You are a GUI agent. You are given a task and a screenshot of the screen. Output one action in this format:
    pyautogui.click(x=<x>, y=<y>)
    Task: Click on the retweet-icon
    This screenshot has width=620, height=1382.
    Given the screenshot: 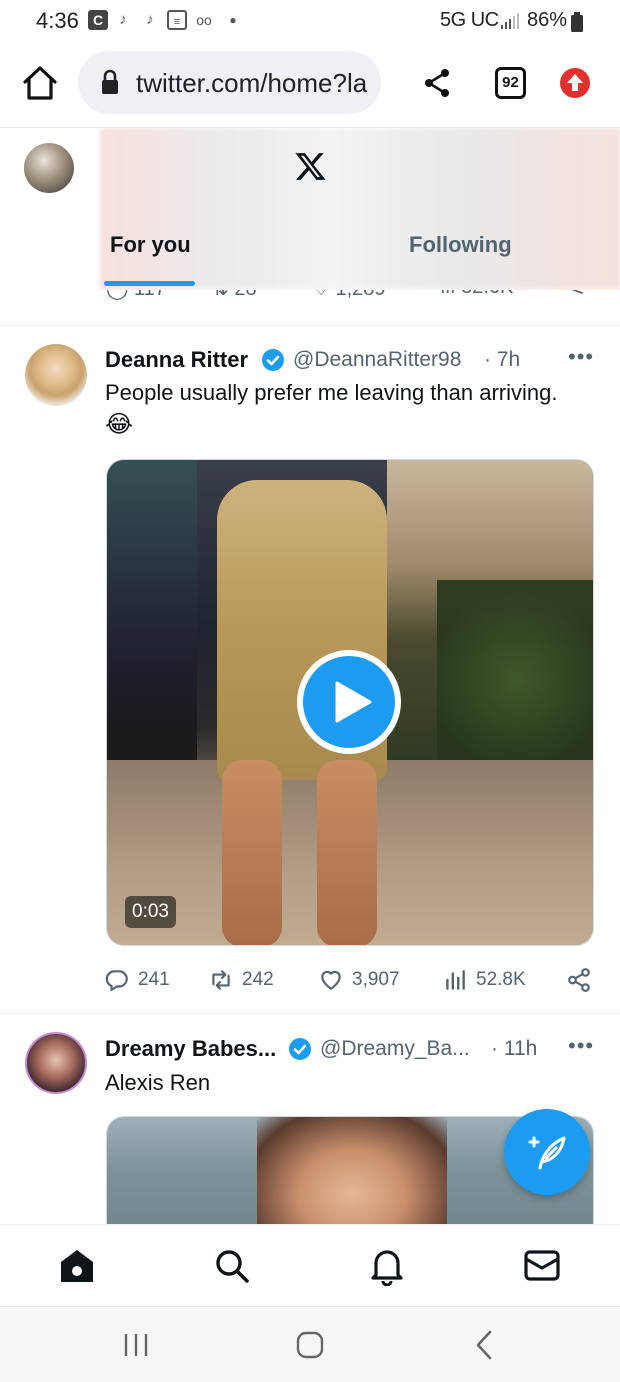 What is the action you would take?
    pyautogui.click(x=221, y=980)
    